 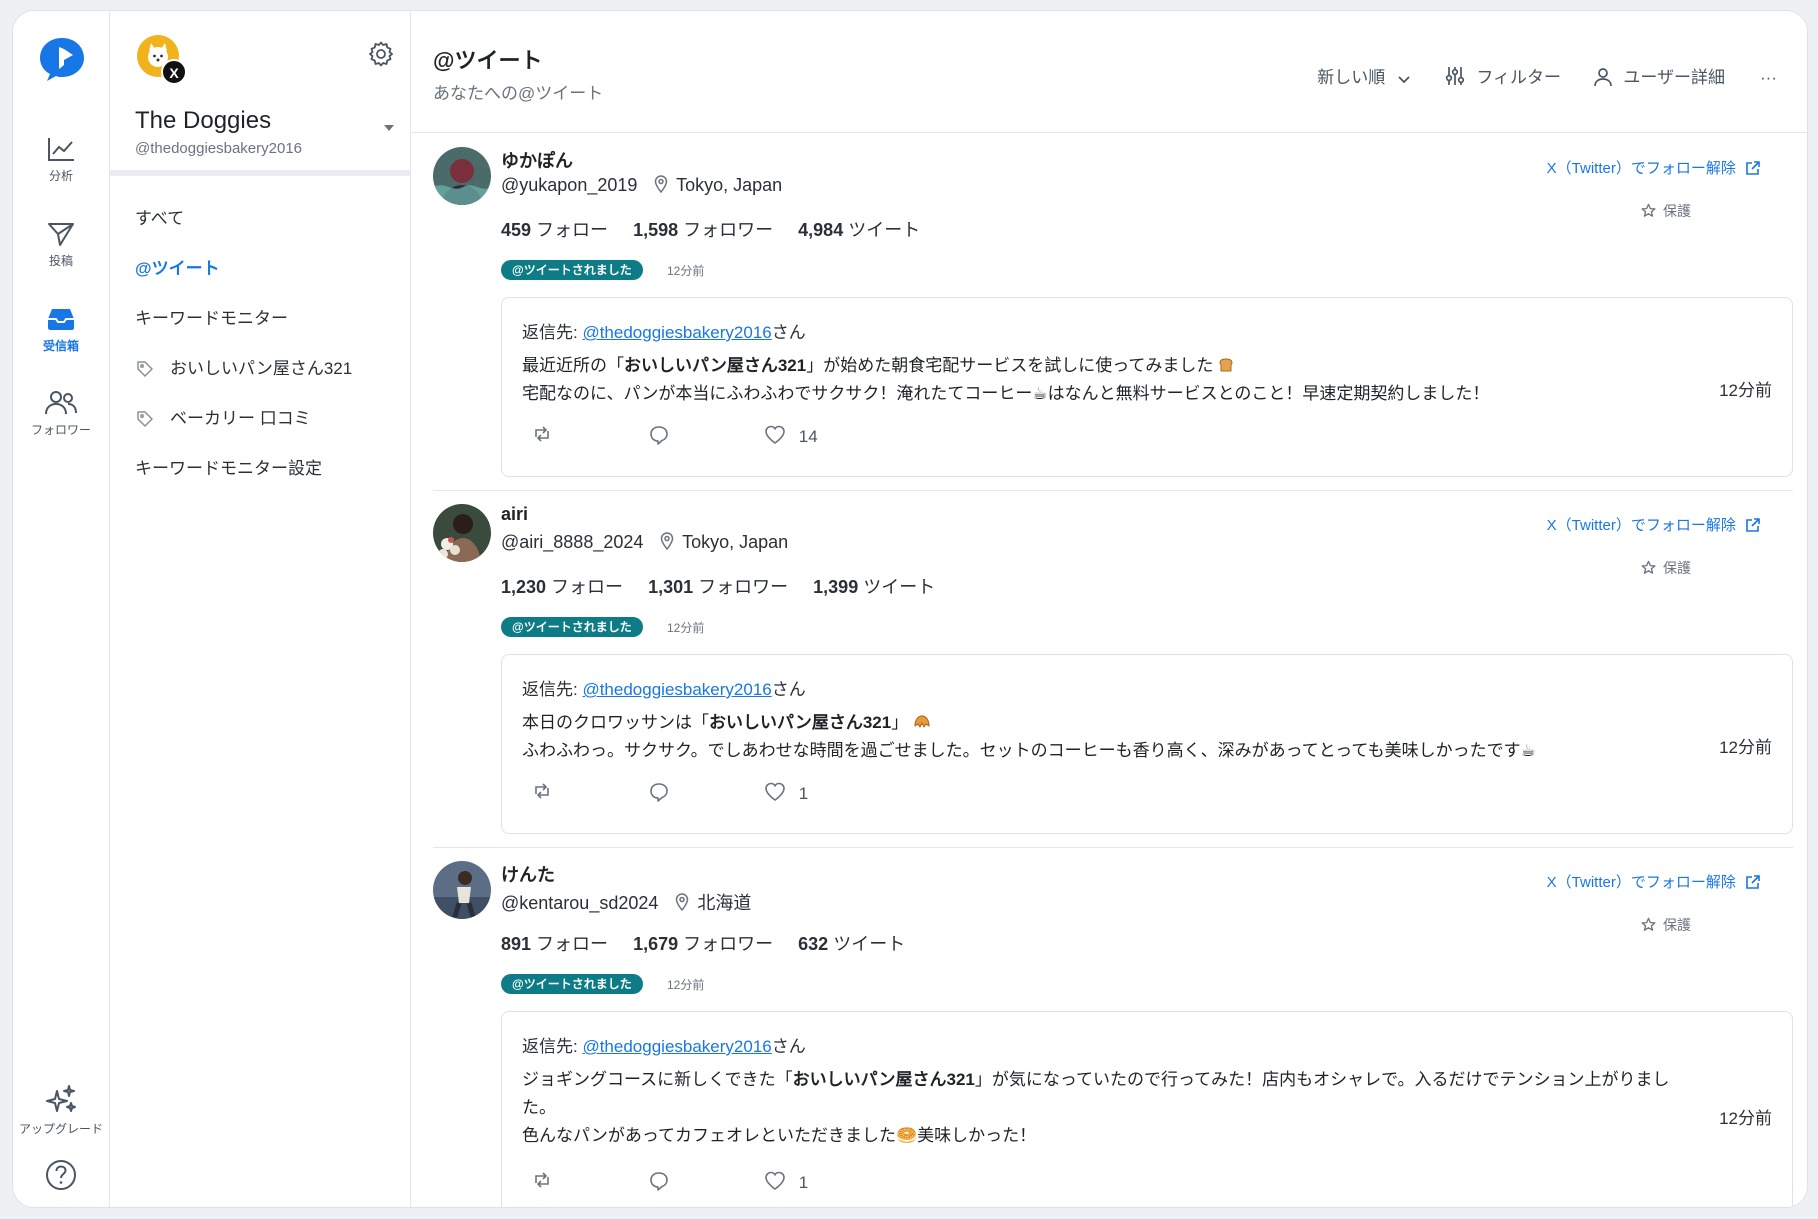 I want to click on rail-item-post: 投稿, so click(x=61, y=244).